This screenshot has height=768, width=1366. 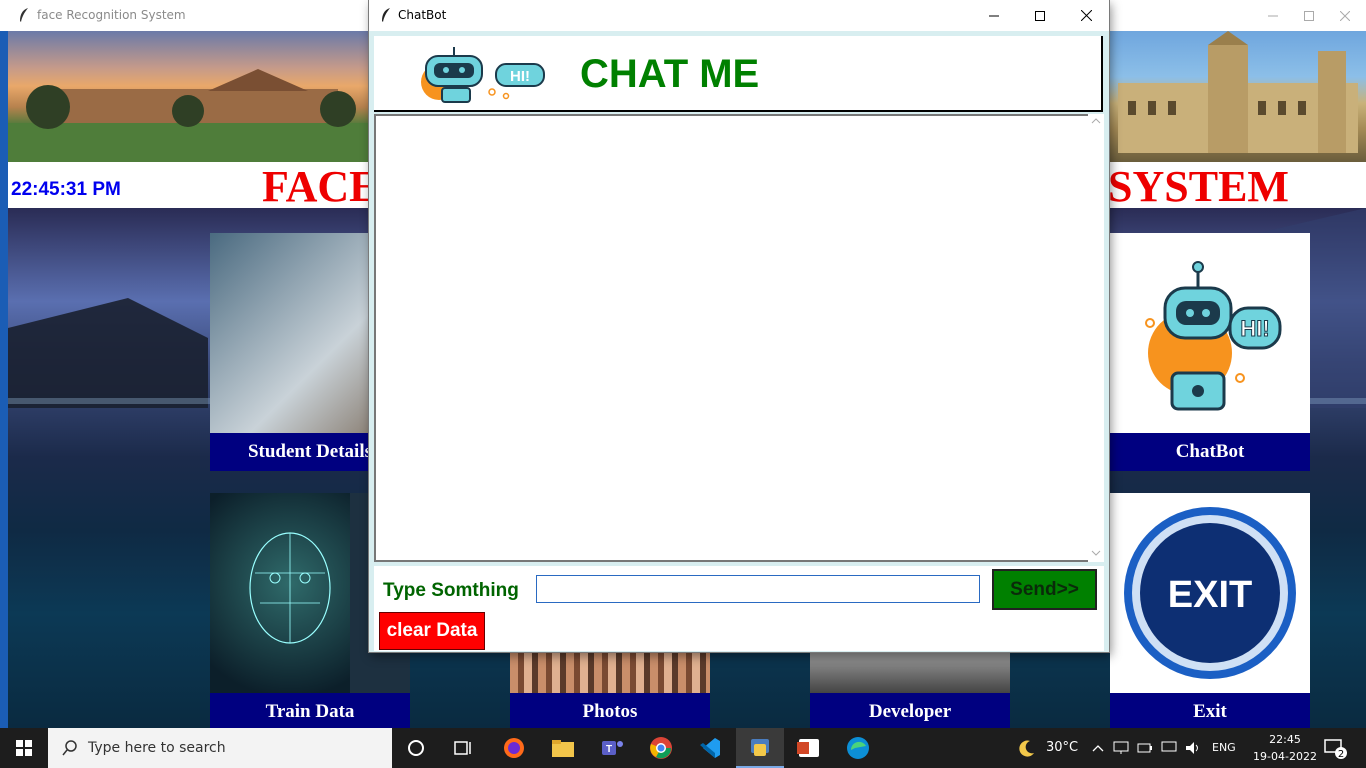 What do you see at coordinates (563, 748) in the screenshot?
I see `file-explorer-icon` at bounding box center [563, 748].